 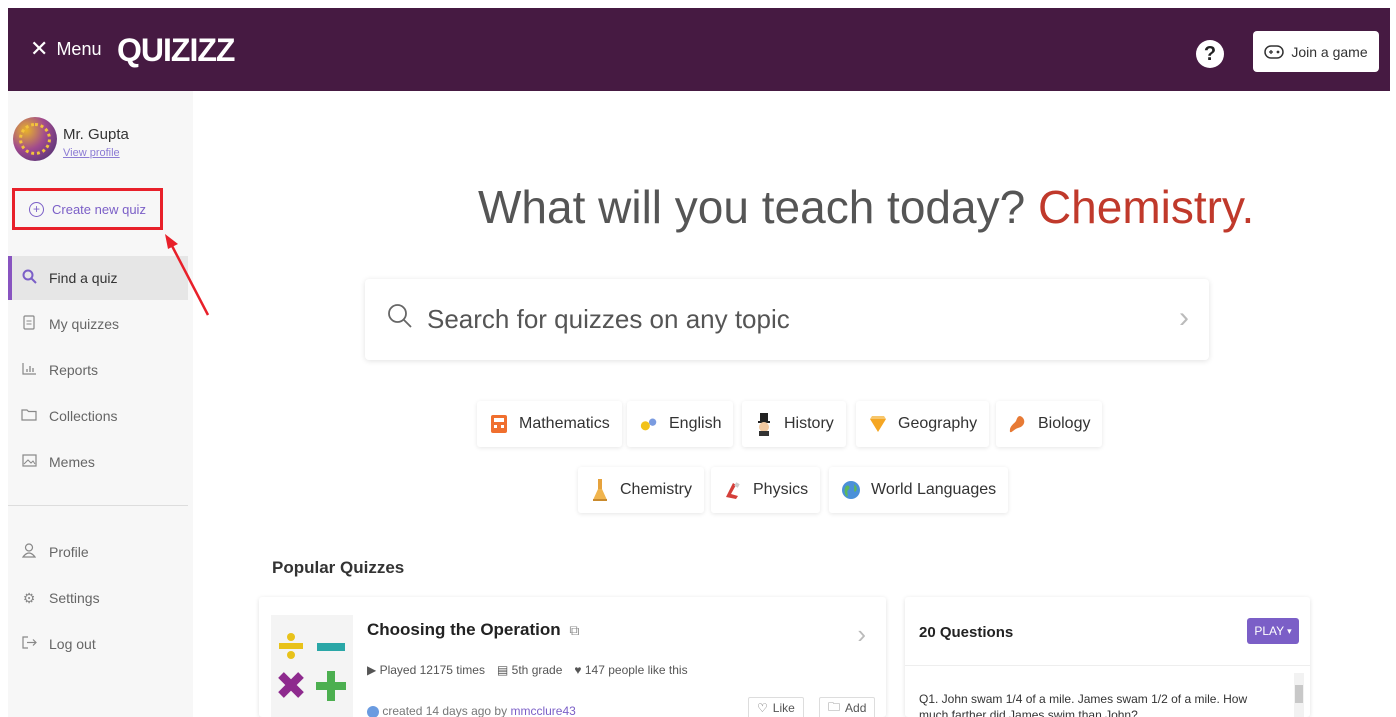 I want to click on create-new-quiz-button: + Create new quiz, so click(x=87, y=209).